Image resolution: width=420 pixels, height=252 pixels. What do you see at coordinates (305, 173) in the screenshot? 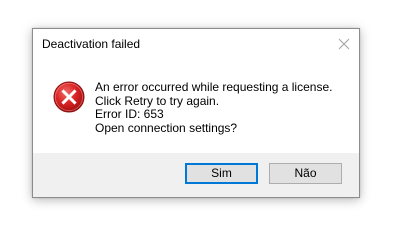
I see `no-button: Não` at bounding box center [305, 173].